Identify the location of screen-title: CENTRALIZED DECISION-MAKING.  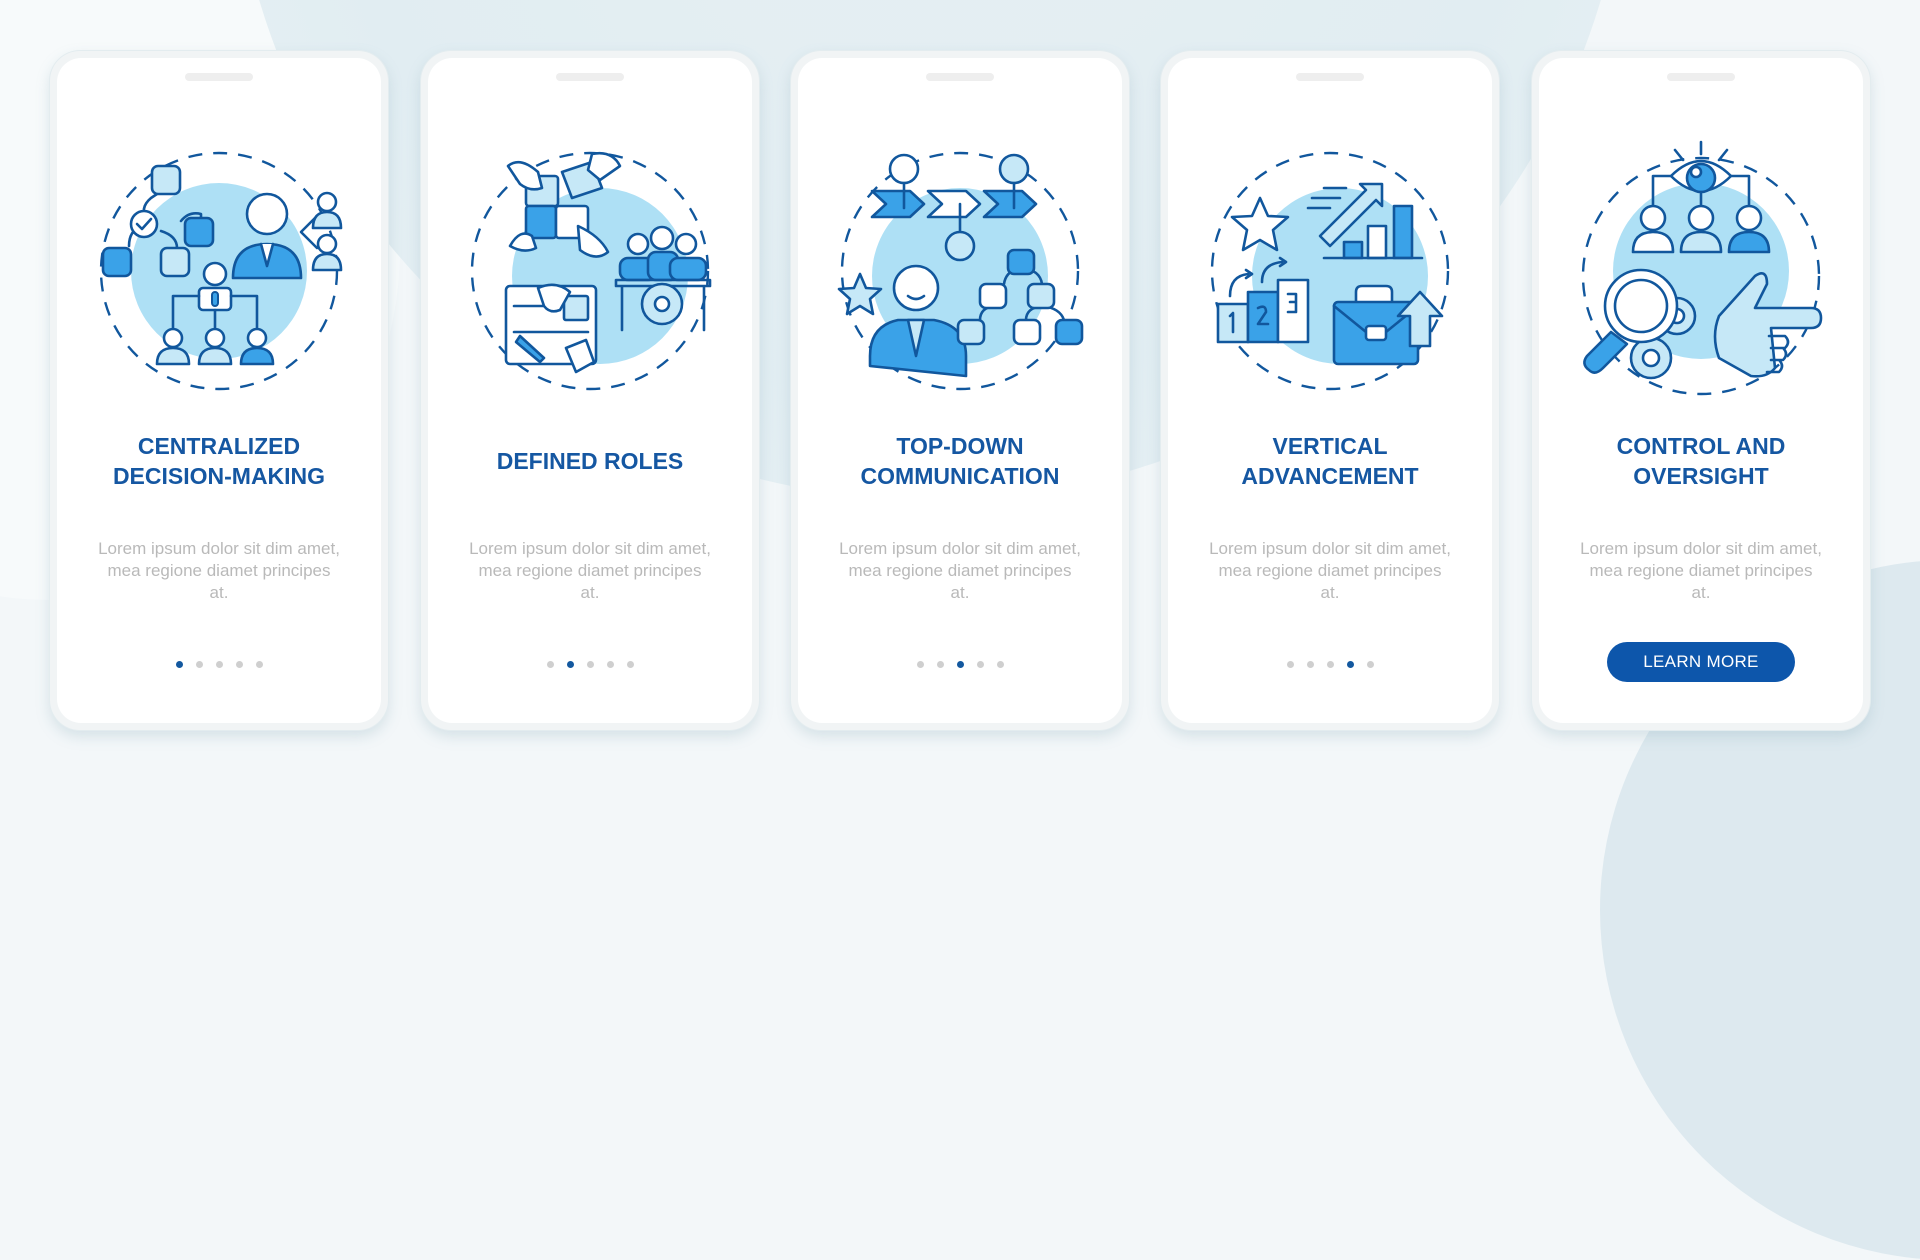
(219, 461).